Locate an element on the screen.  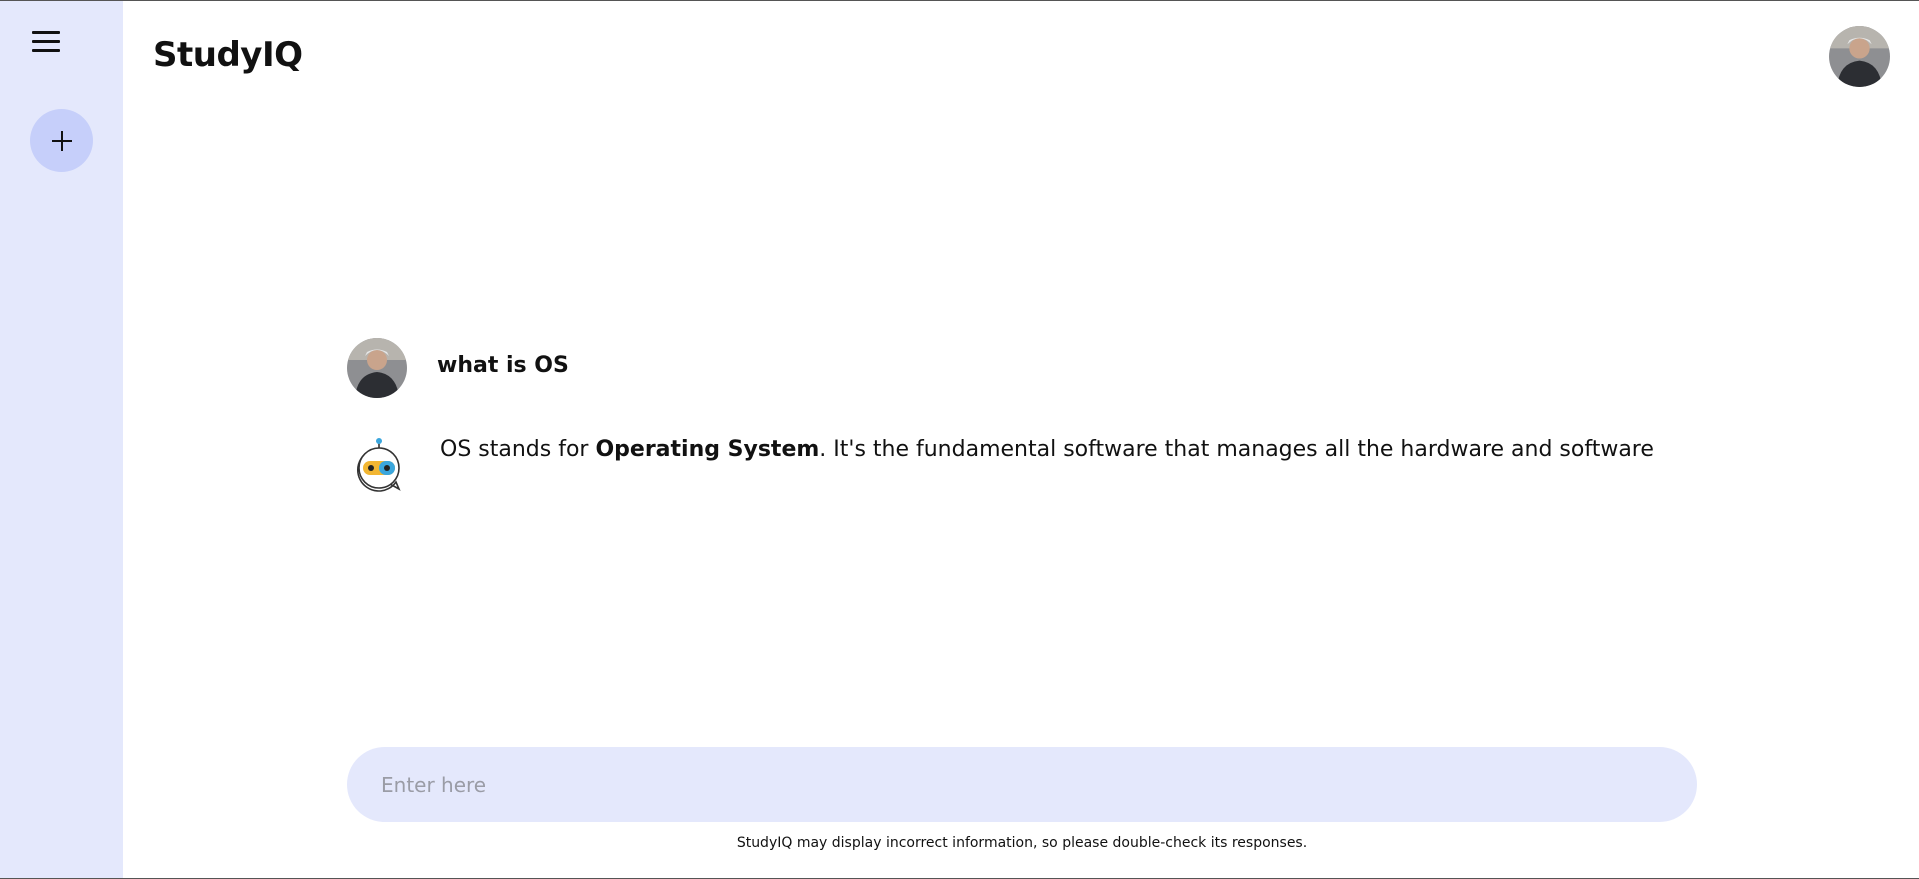
user-message-avatar is located at coordinates (377, 368).